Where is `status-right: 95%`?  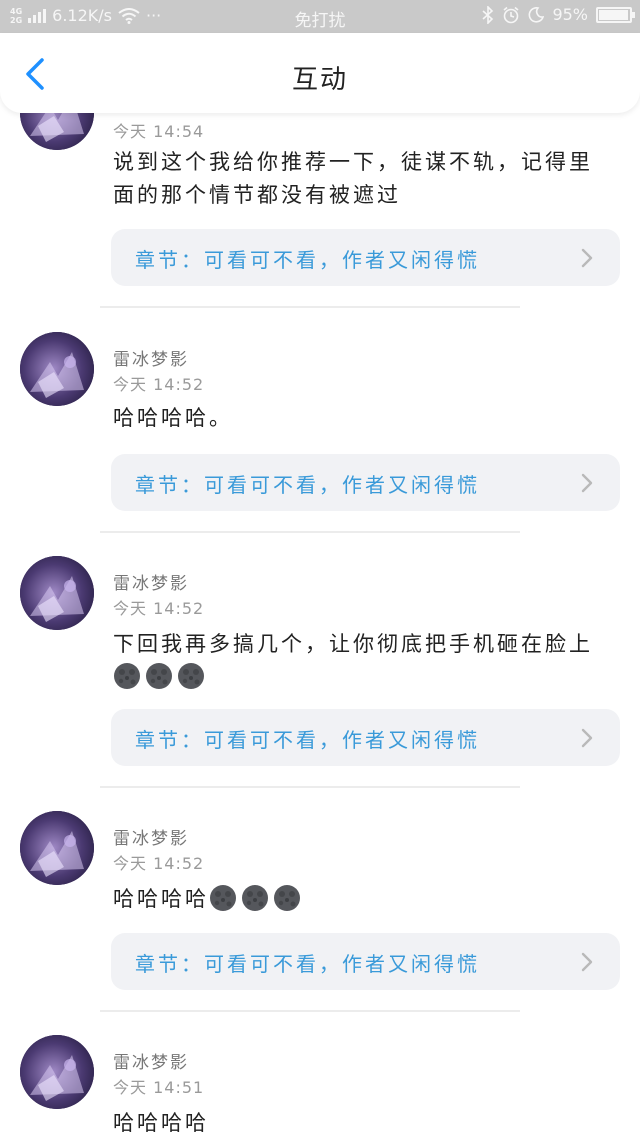
status-right: 95% is located at coordinates (558, 14).